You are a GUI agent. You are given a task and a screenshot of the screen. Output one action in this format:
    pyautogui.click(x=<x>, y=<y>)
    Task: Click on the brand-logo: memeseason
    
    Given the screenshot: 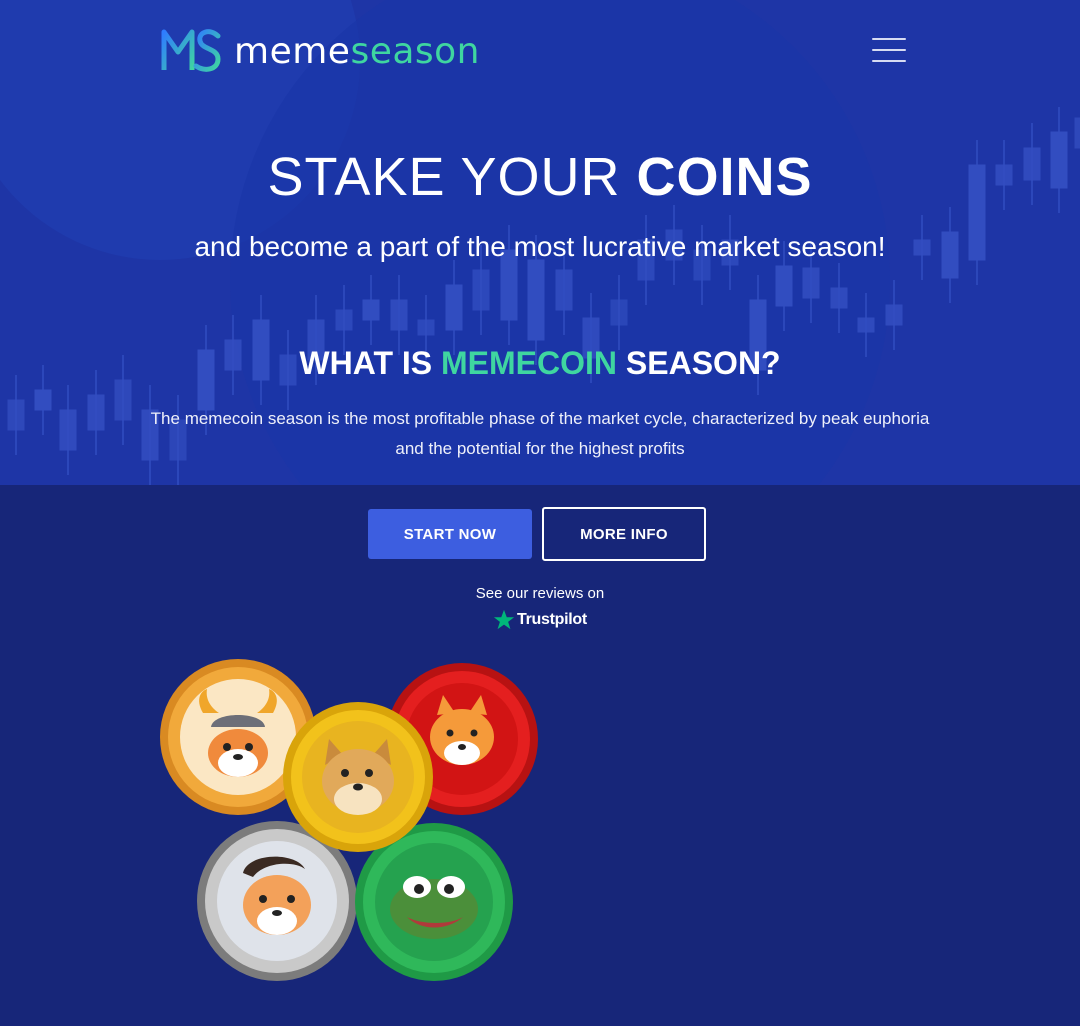 What is the action you would take?
    pyautogui.click(x=320, y=51)
    